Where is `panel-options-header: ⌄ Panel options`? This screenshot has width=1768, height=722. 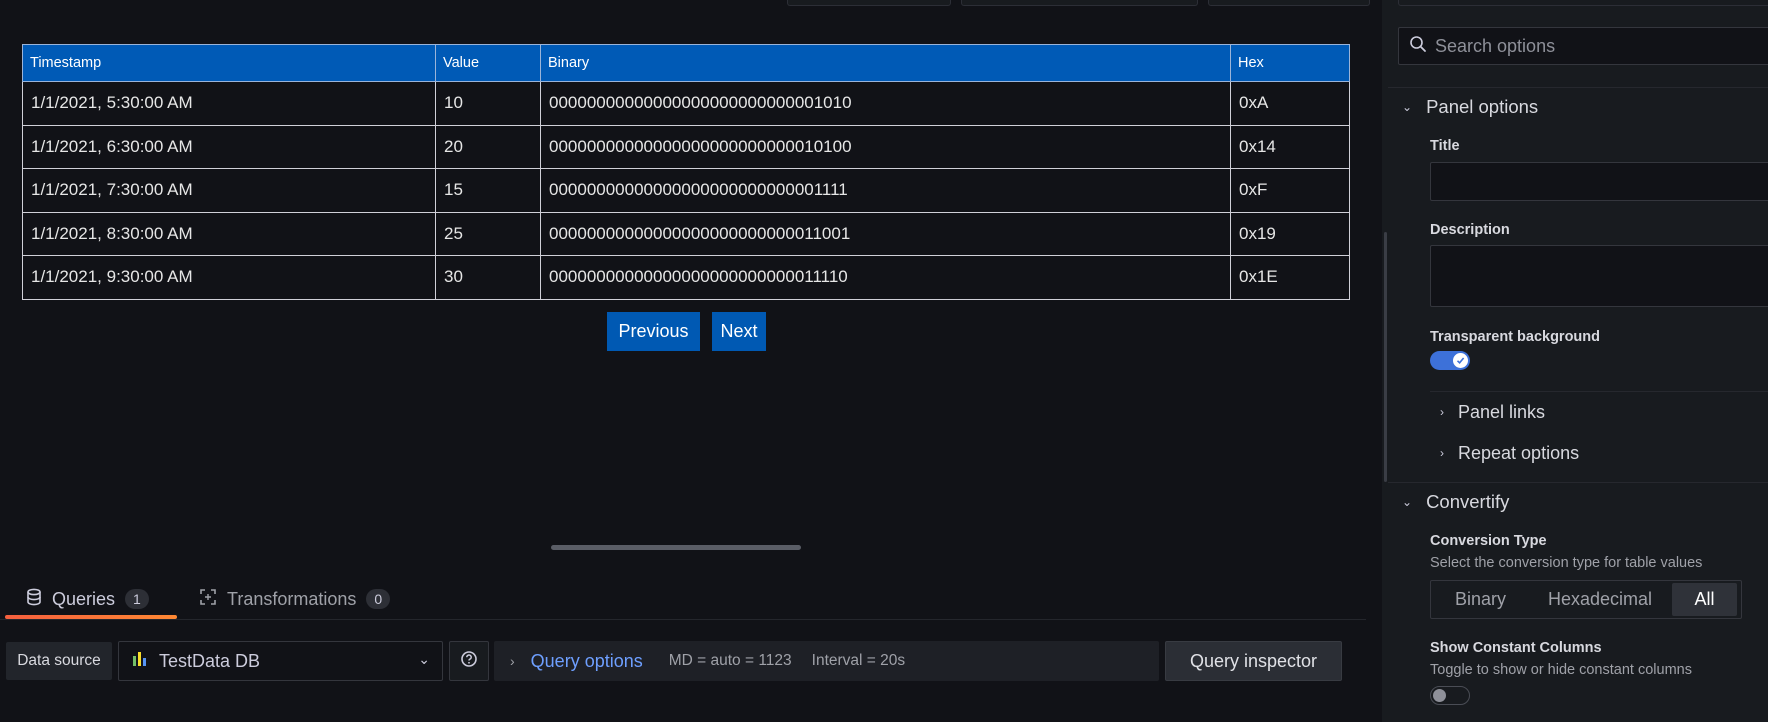
panel-options-header: ⌄ Panel options is located at coordinates (1470, 107).